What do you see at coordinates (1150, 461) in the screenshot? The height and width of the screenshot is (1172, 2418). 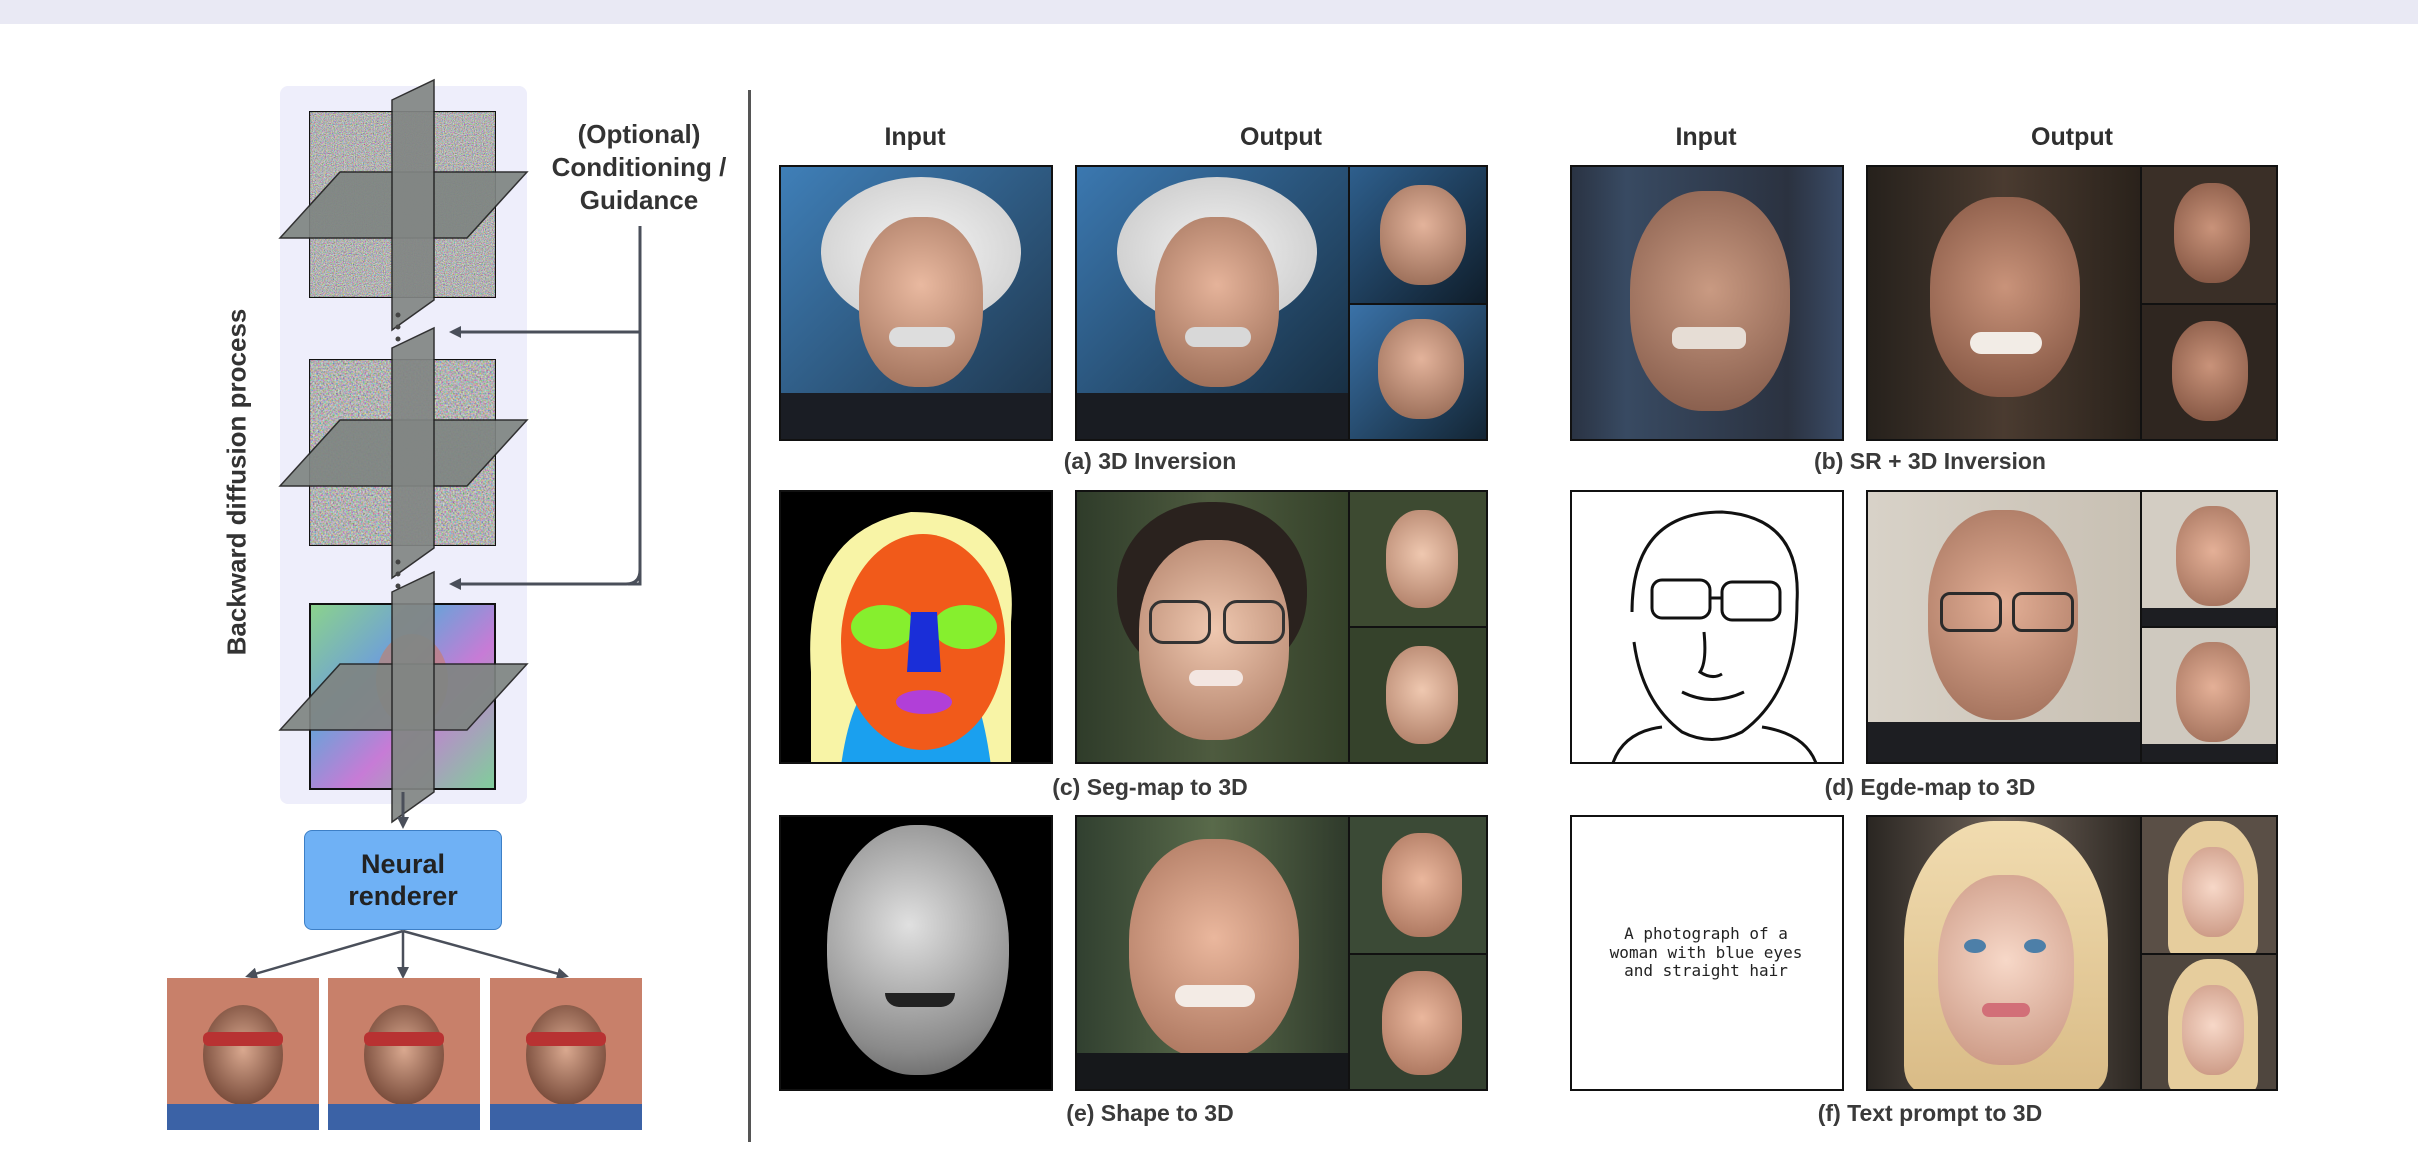 I see `caption-a: (a) 3D Inversion` at bounding box center [1150, 461].